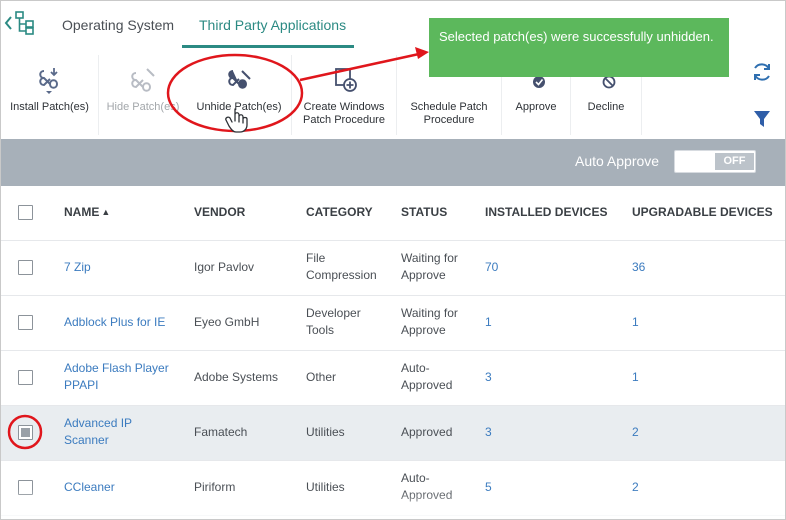 Image resolution: width=786 pixels, height=520 pixels. I want to click on select-all-checkbox, so click(25, 212).